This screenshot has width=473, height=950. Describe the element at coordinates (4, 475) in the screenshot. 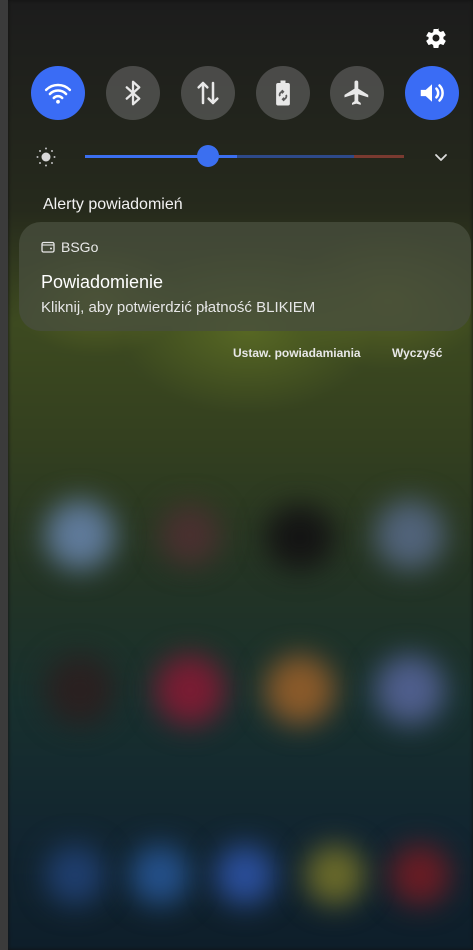

I see `screen-edge` at that location.